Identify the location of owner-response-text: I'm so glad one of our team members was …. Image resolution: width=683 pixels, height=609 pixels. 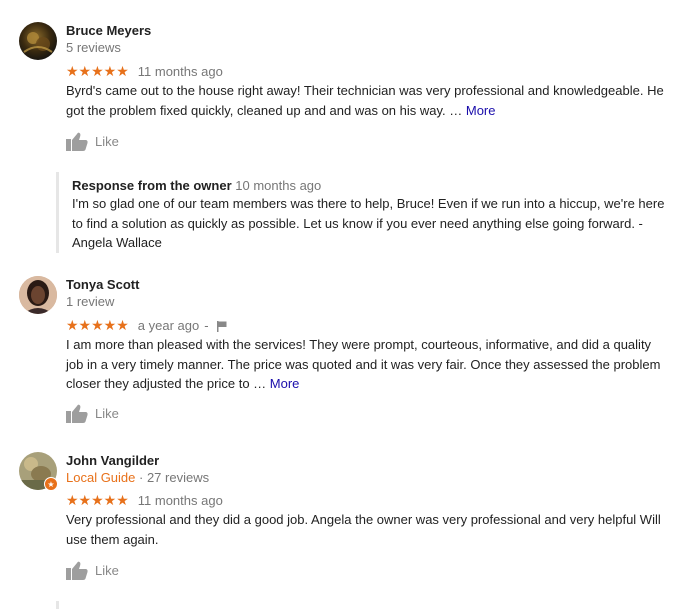
(368, 223).